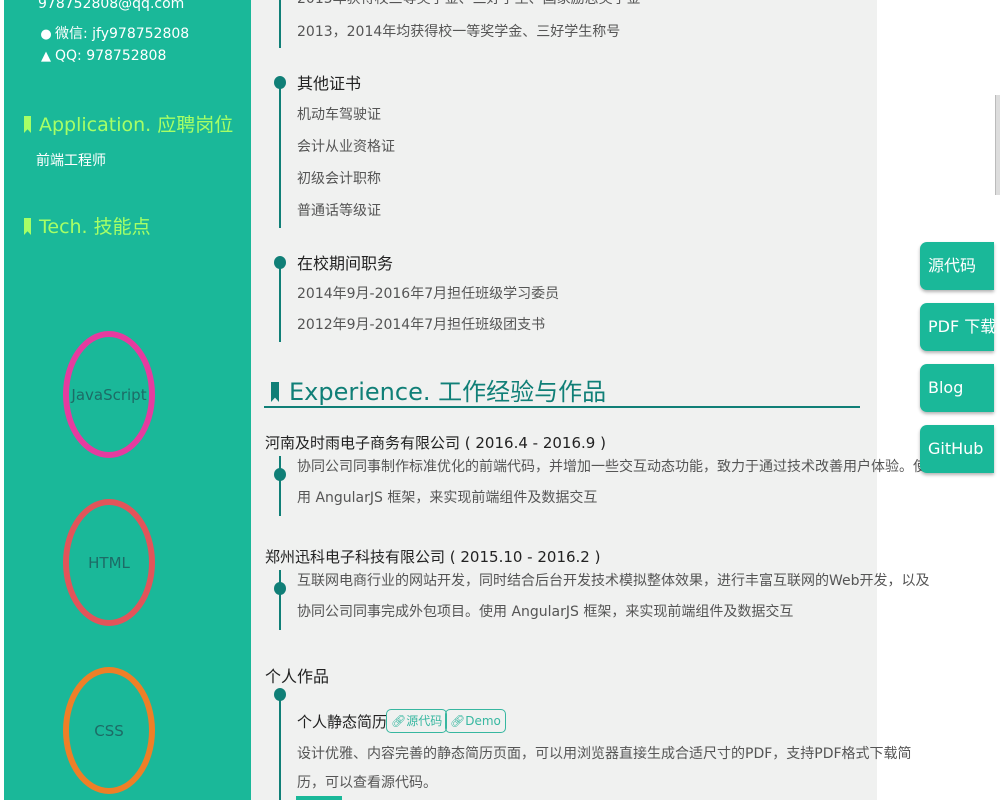  I want to click on qq-text: QQ: 978752808, so click(111, 56).